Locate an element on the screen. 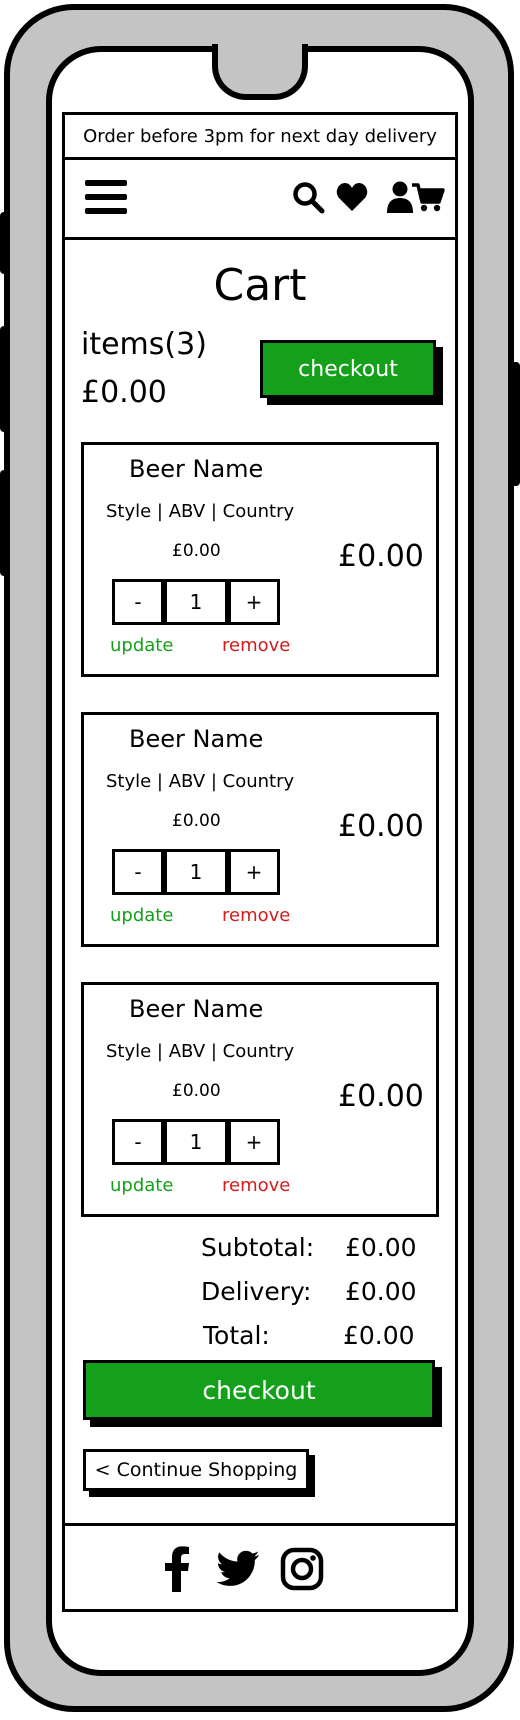  subtotal-label: Subtotal: is located at coordinates (258, 1247).